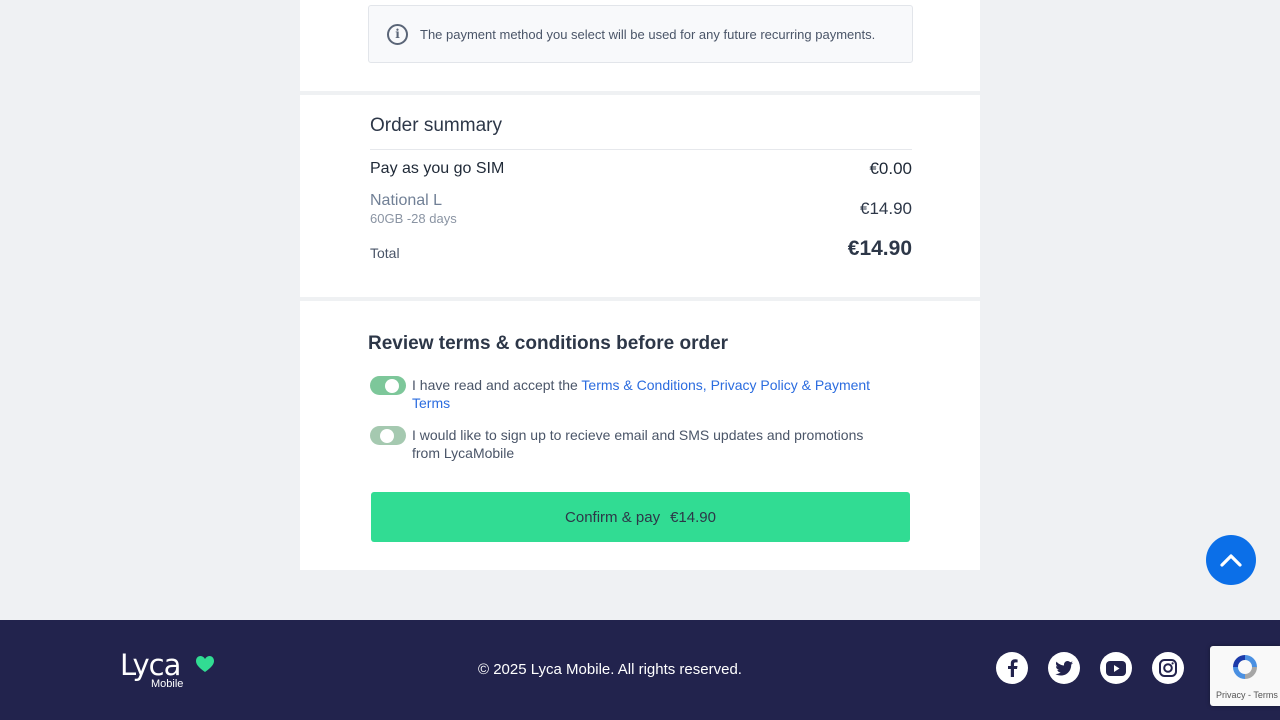  Describe the element at coordinates (385, 253) in the screenshot. I see `total-label: Total` at that location.